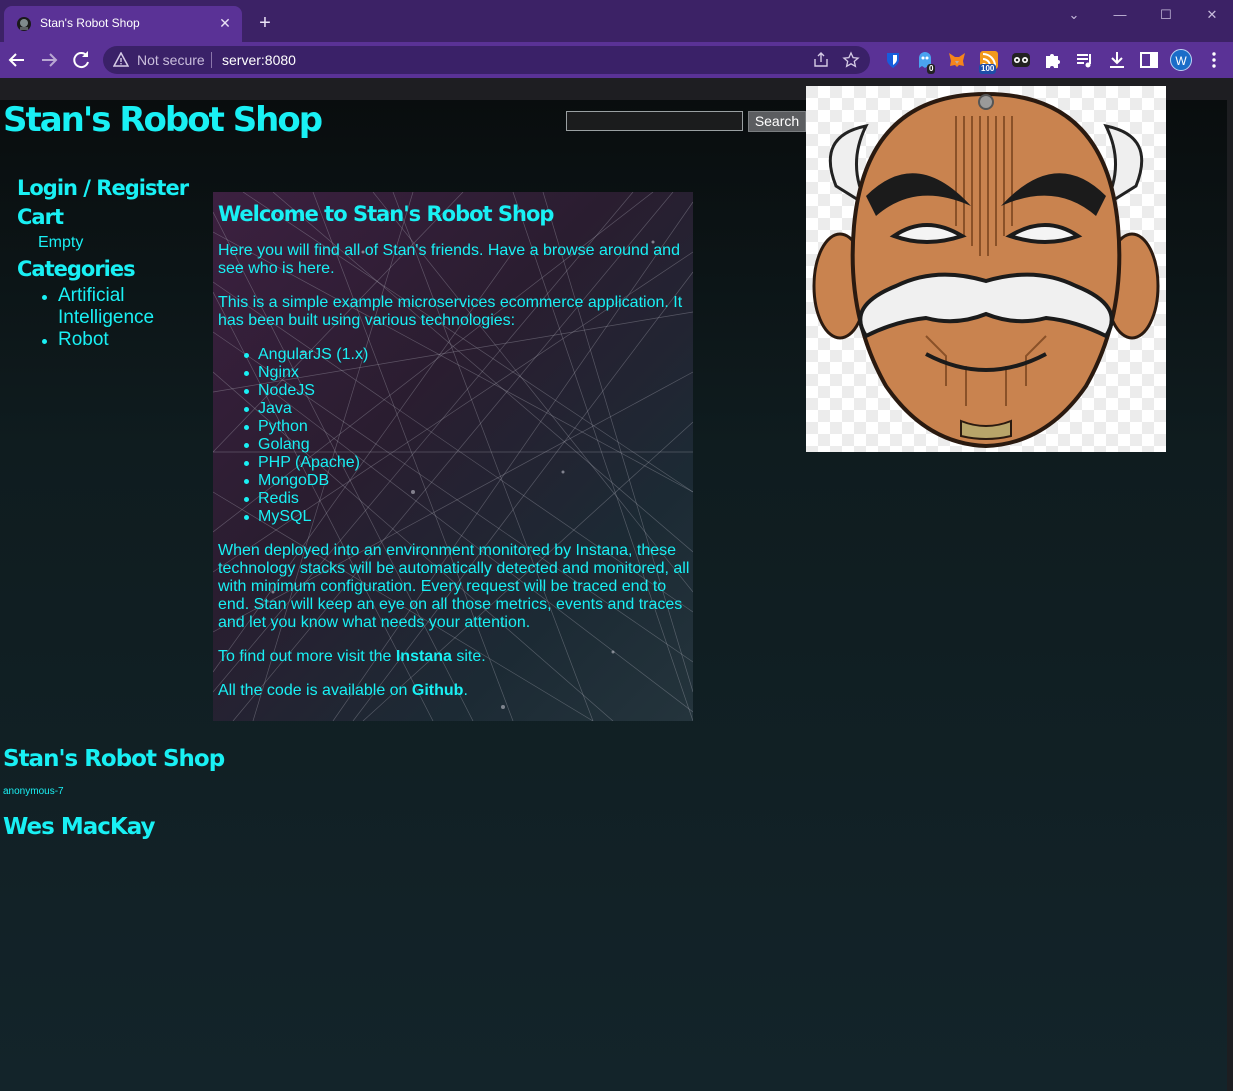 This screenshot has width=1233, height=1091. What do you see at coordinates (265, 23) in the screenshot?
I see `new-tab-button: +` at bounding box center [265, 23].